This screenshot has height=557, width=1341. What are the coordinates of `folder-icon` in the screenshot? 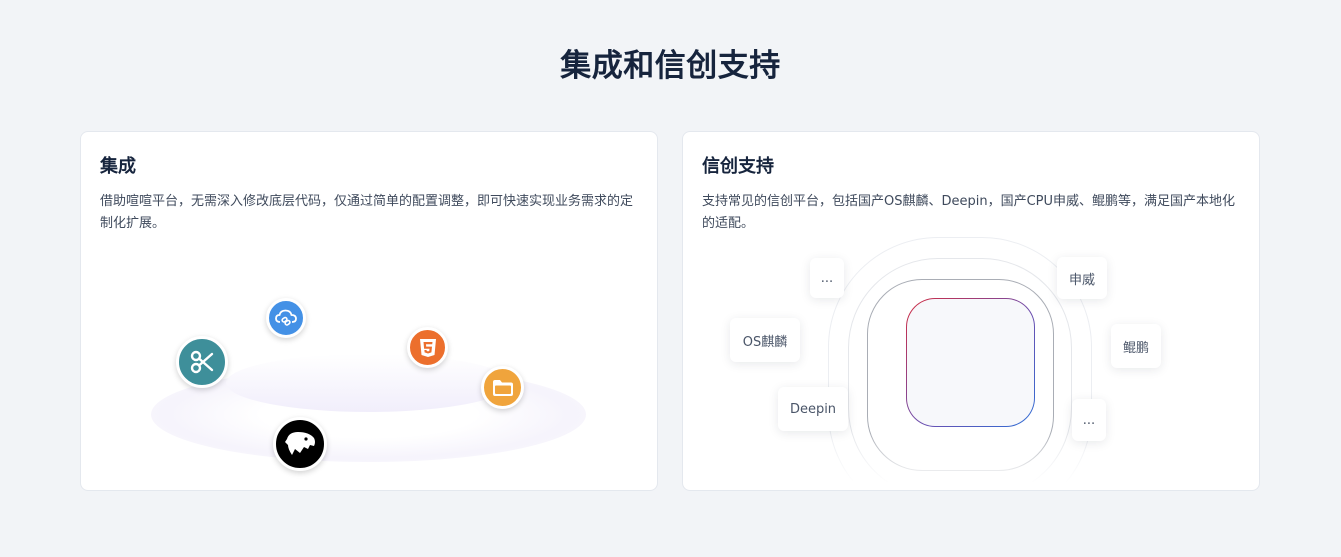 It's located at (502, 387).